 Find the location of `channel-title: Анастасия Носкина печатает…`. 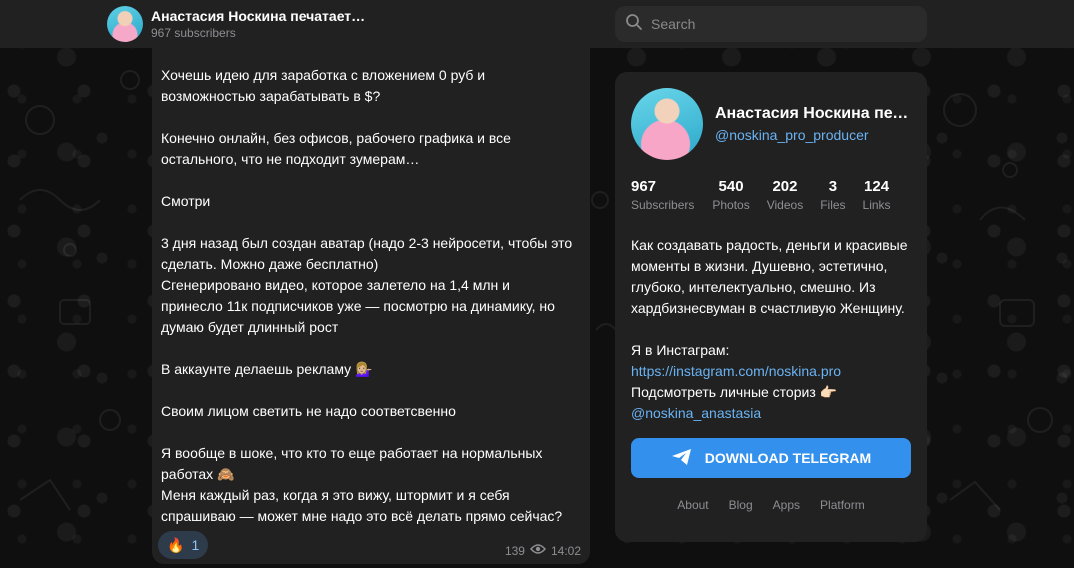

channel-title: Анастасия Носкина печатает… is located at coordinates (258, 16).